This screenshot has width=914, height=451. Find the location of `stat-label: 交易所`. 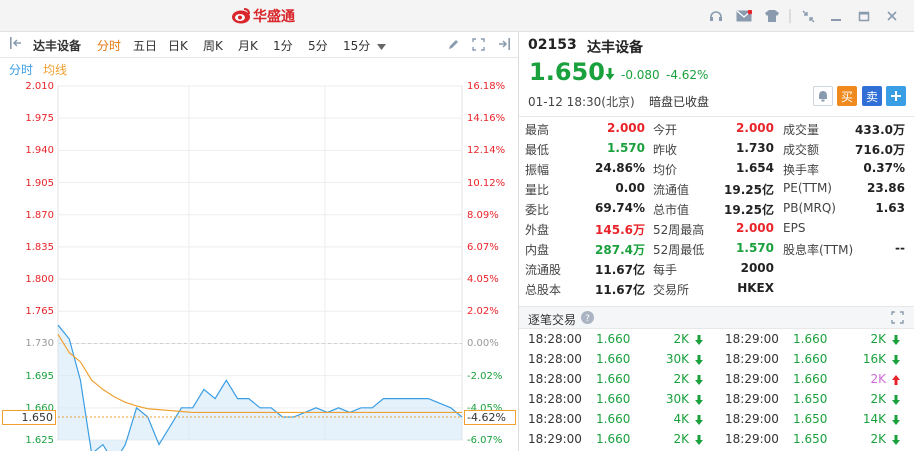

stat-label: 交易所 is located at coordinates (671, 290).